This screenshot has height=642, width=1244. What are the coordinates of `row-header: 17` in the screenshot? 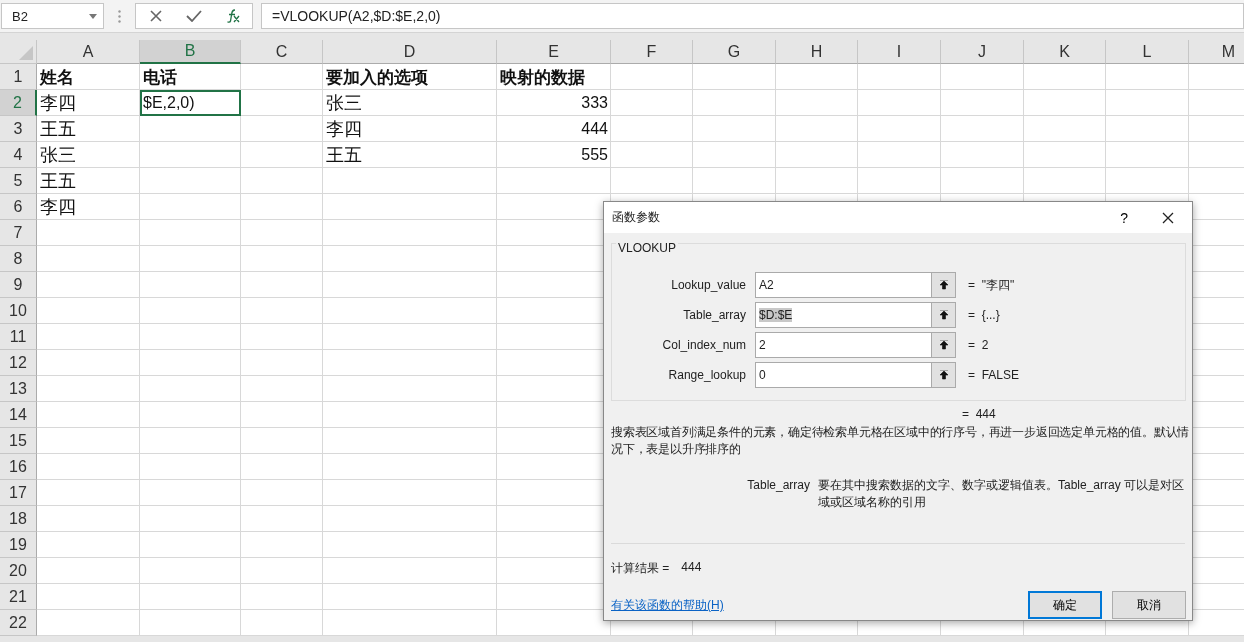 It's located at (18, 493).